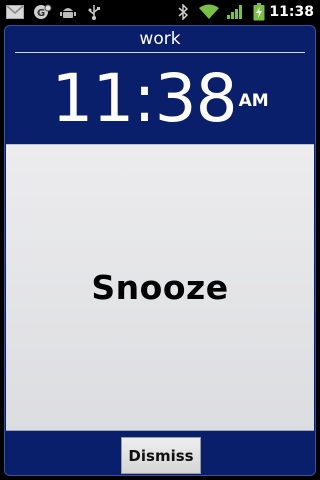  What do you see at coordinates (253, 101) in the screenshot?
I see `alarm-ampm: AM` at bounding box center [253, 101].